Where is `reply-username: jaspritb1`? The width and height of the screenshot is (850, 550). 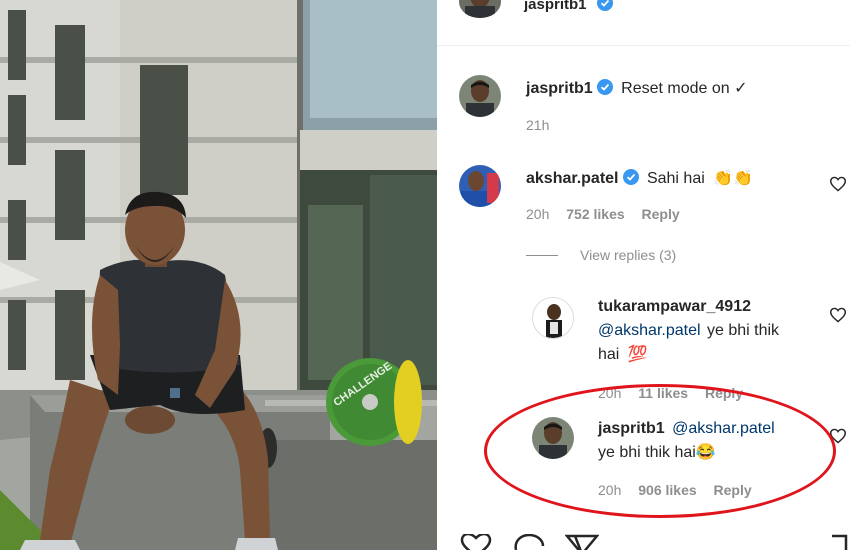 reply-username: jaspritb1 is located at coordinates (631, 428).